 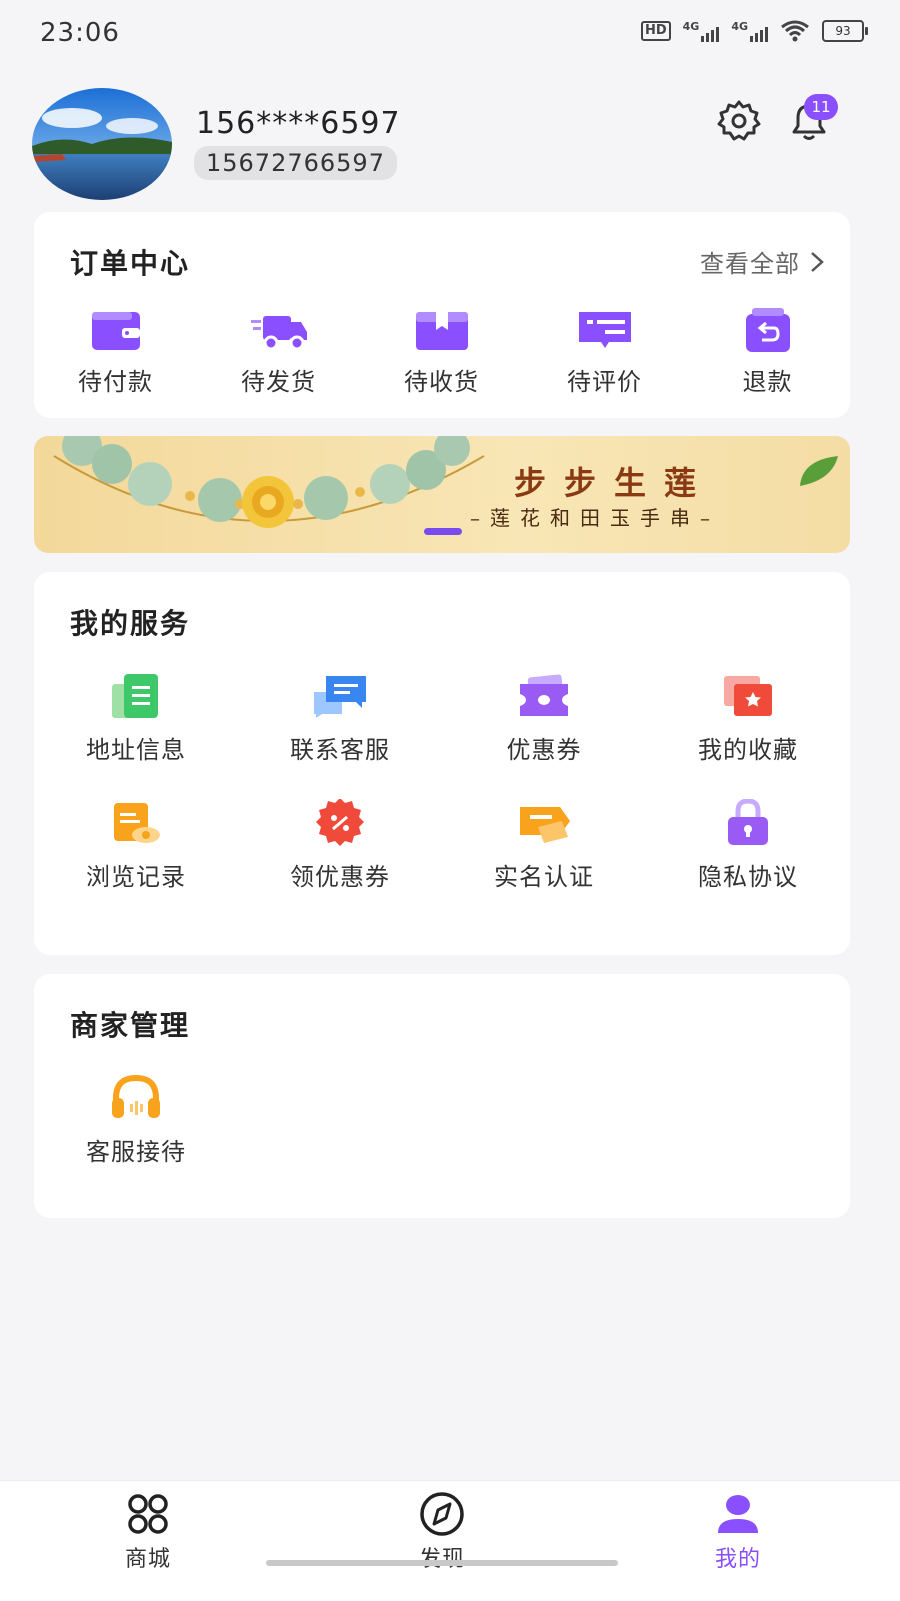 What do you see at coordinates (441, 331) in the screenshot?
I see `package-icon` at bounding box center [441, 331].